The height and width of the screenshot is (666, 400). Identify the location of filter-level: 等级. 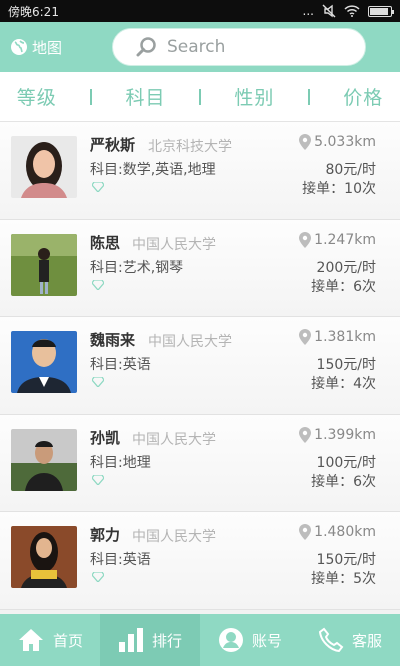
(37, 96).